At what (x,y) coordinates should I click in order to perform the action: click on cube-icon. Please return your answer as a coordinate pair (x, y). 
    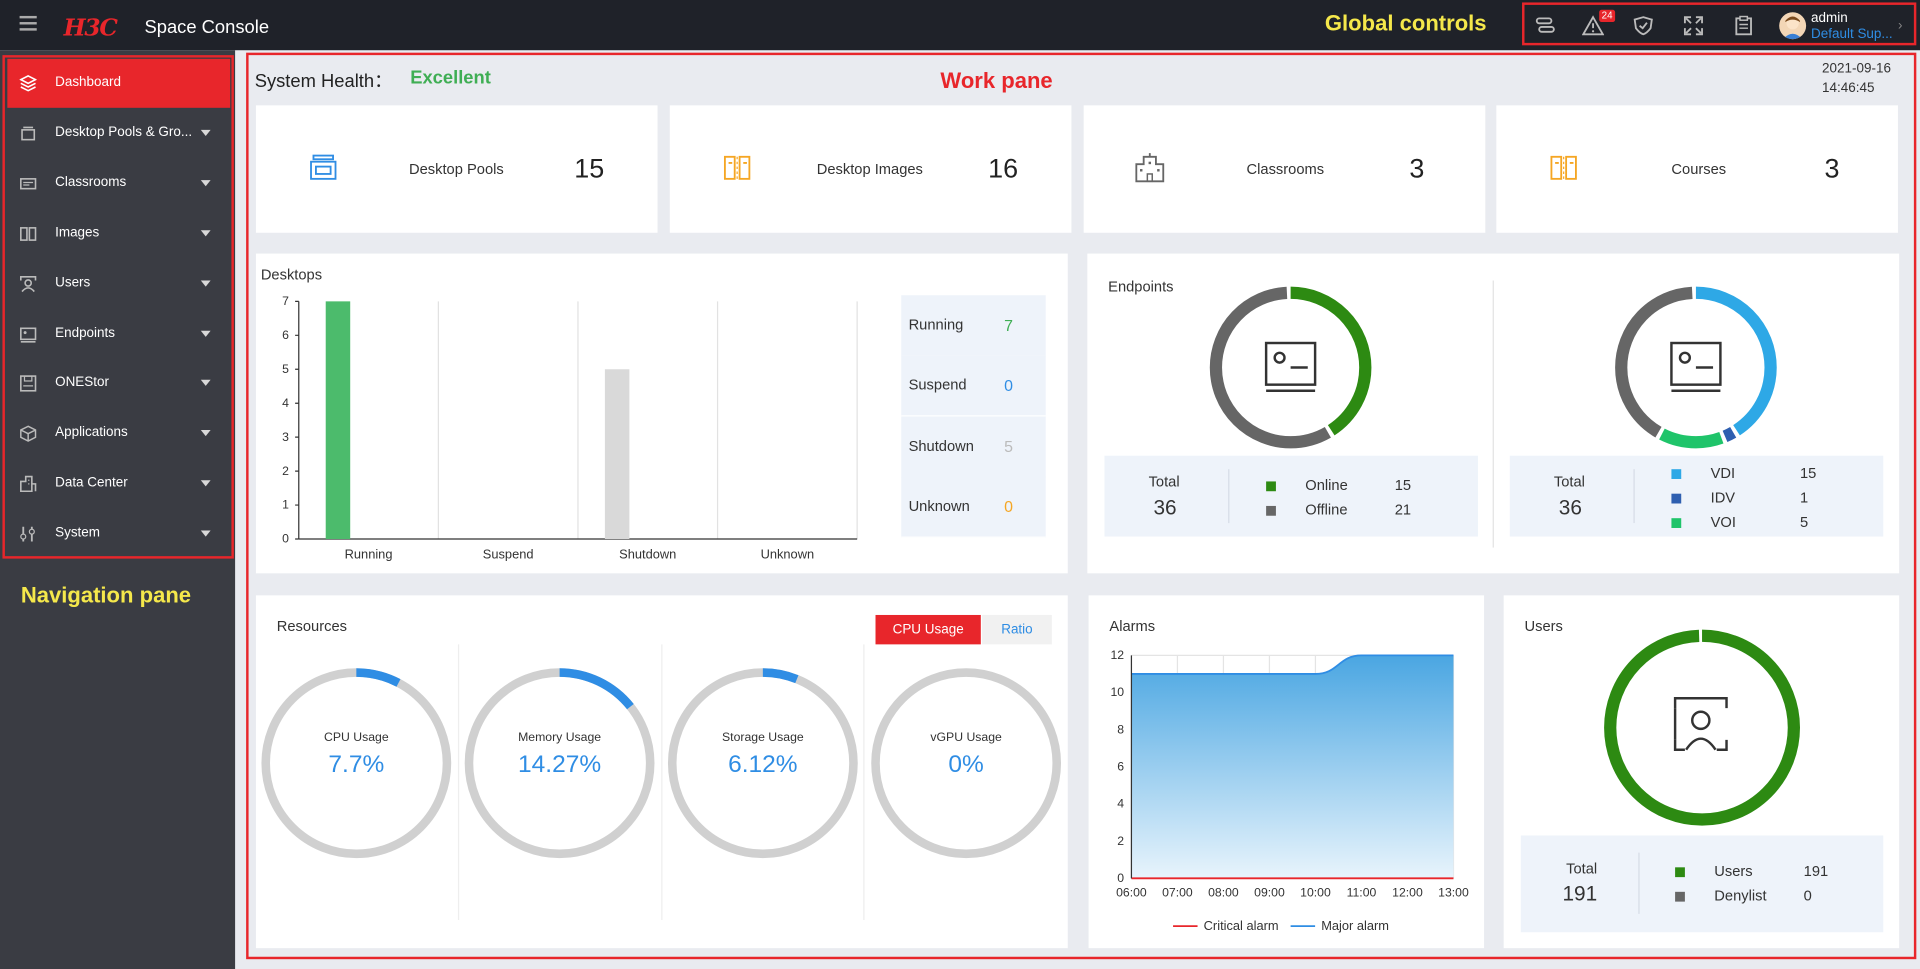
    Looking at the image, I should click on (28, 434).